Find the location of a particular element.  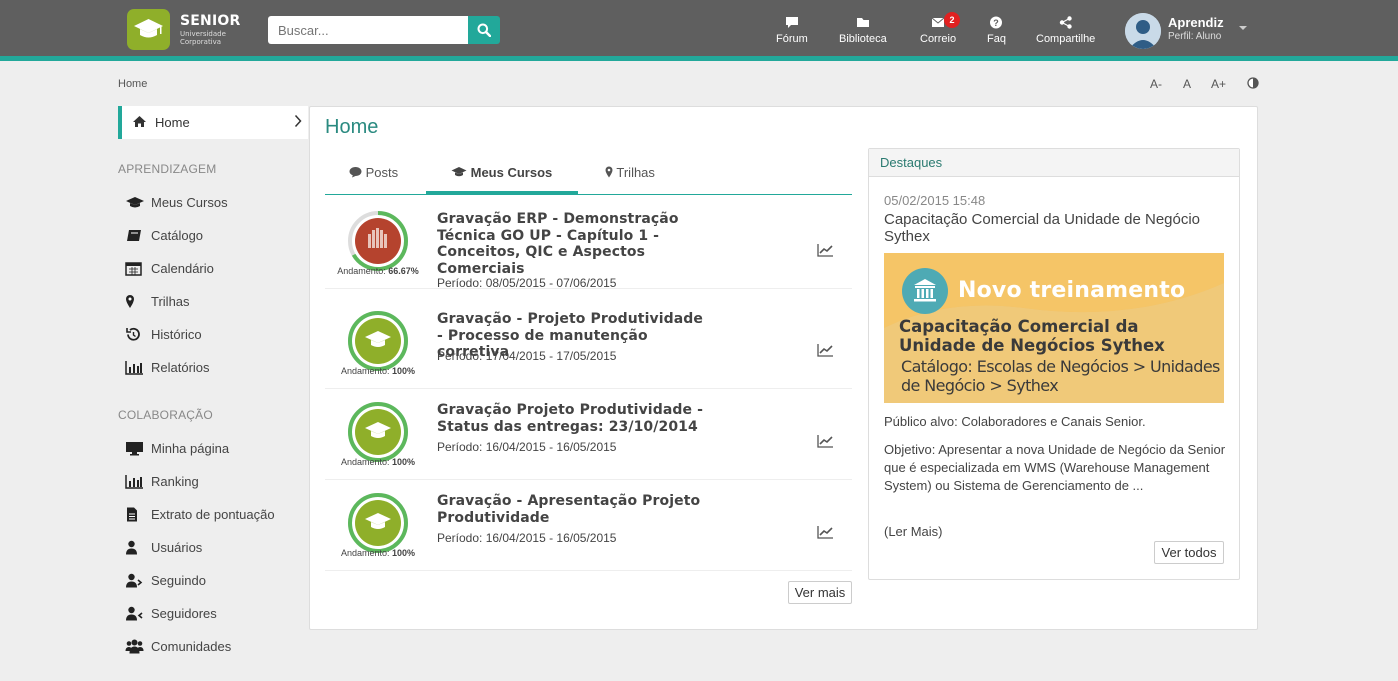

font-decrease-button: A- is located at coordinates (1156, 84).